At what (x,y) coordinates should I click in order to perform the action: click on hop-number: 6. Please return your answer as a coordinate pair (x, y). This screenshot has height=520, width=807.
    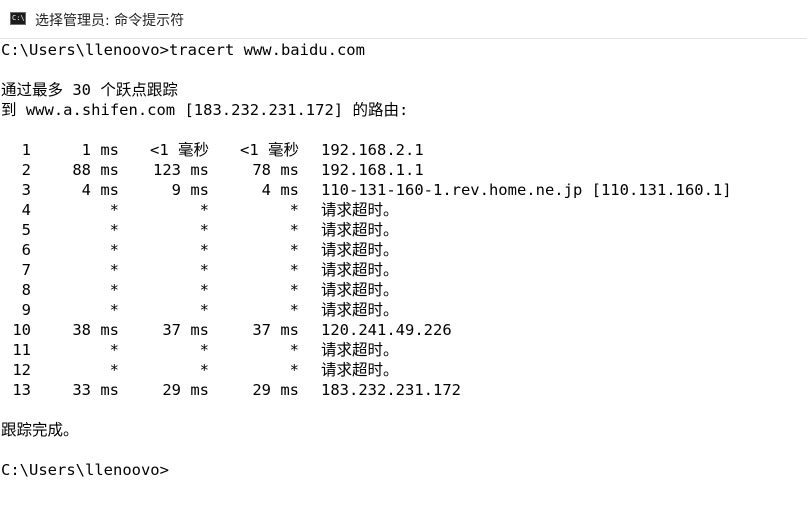
    Looking at the image, I should click on (26, 250).